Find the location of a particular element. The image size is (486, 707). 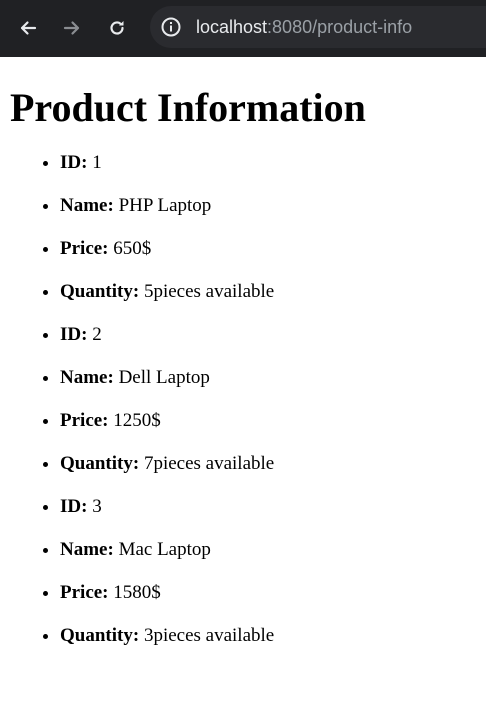

list-item-quantity: Quantity: 7pieces available is located at coordinates (273, 464).